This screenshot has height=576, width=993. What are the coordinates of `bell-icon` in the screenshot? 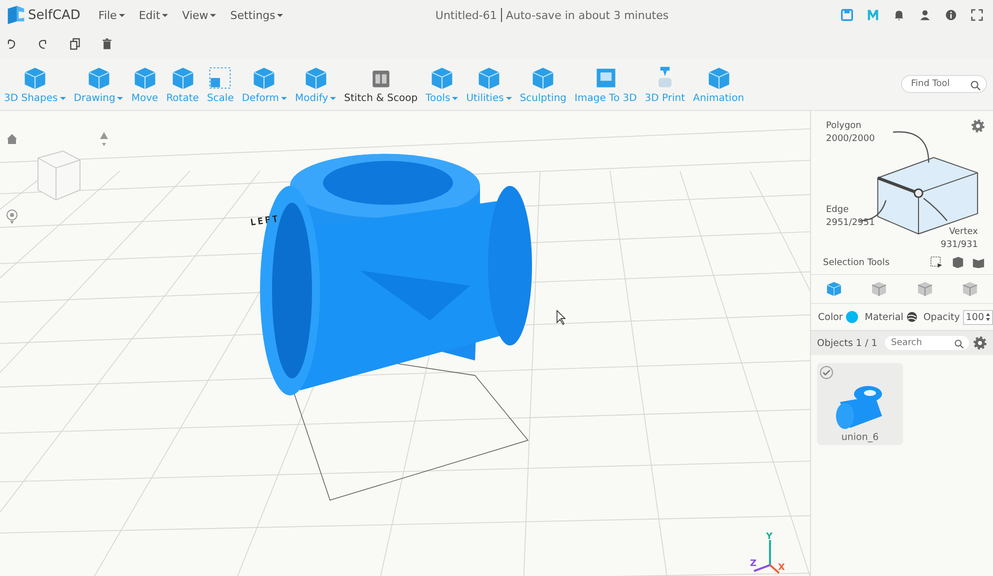 It's located at (899, 15).